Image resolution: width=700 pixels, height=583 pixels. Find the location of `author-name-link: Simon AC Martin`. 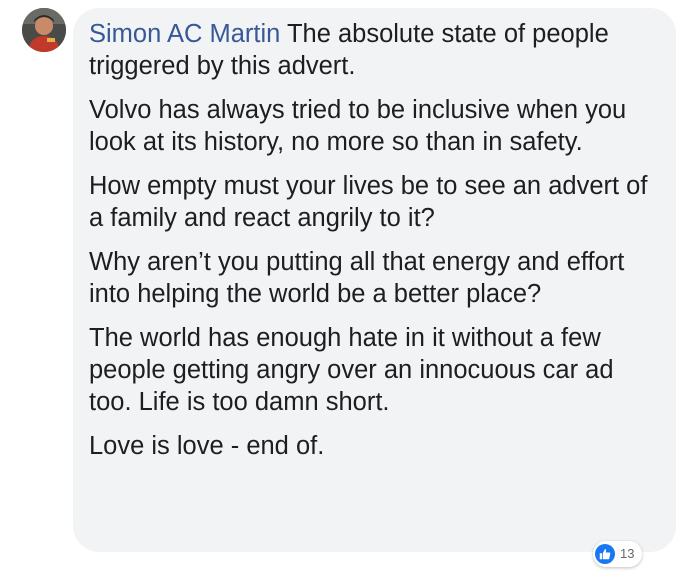

author-name-link: Simon AC Martin is located at coordinates (184, 34).